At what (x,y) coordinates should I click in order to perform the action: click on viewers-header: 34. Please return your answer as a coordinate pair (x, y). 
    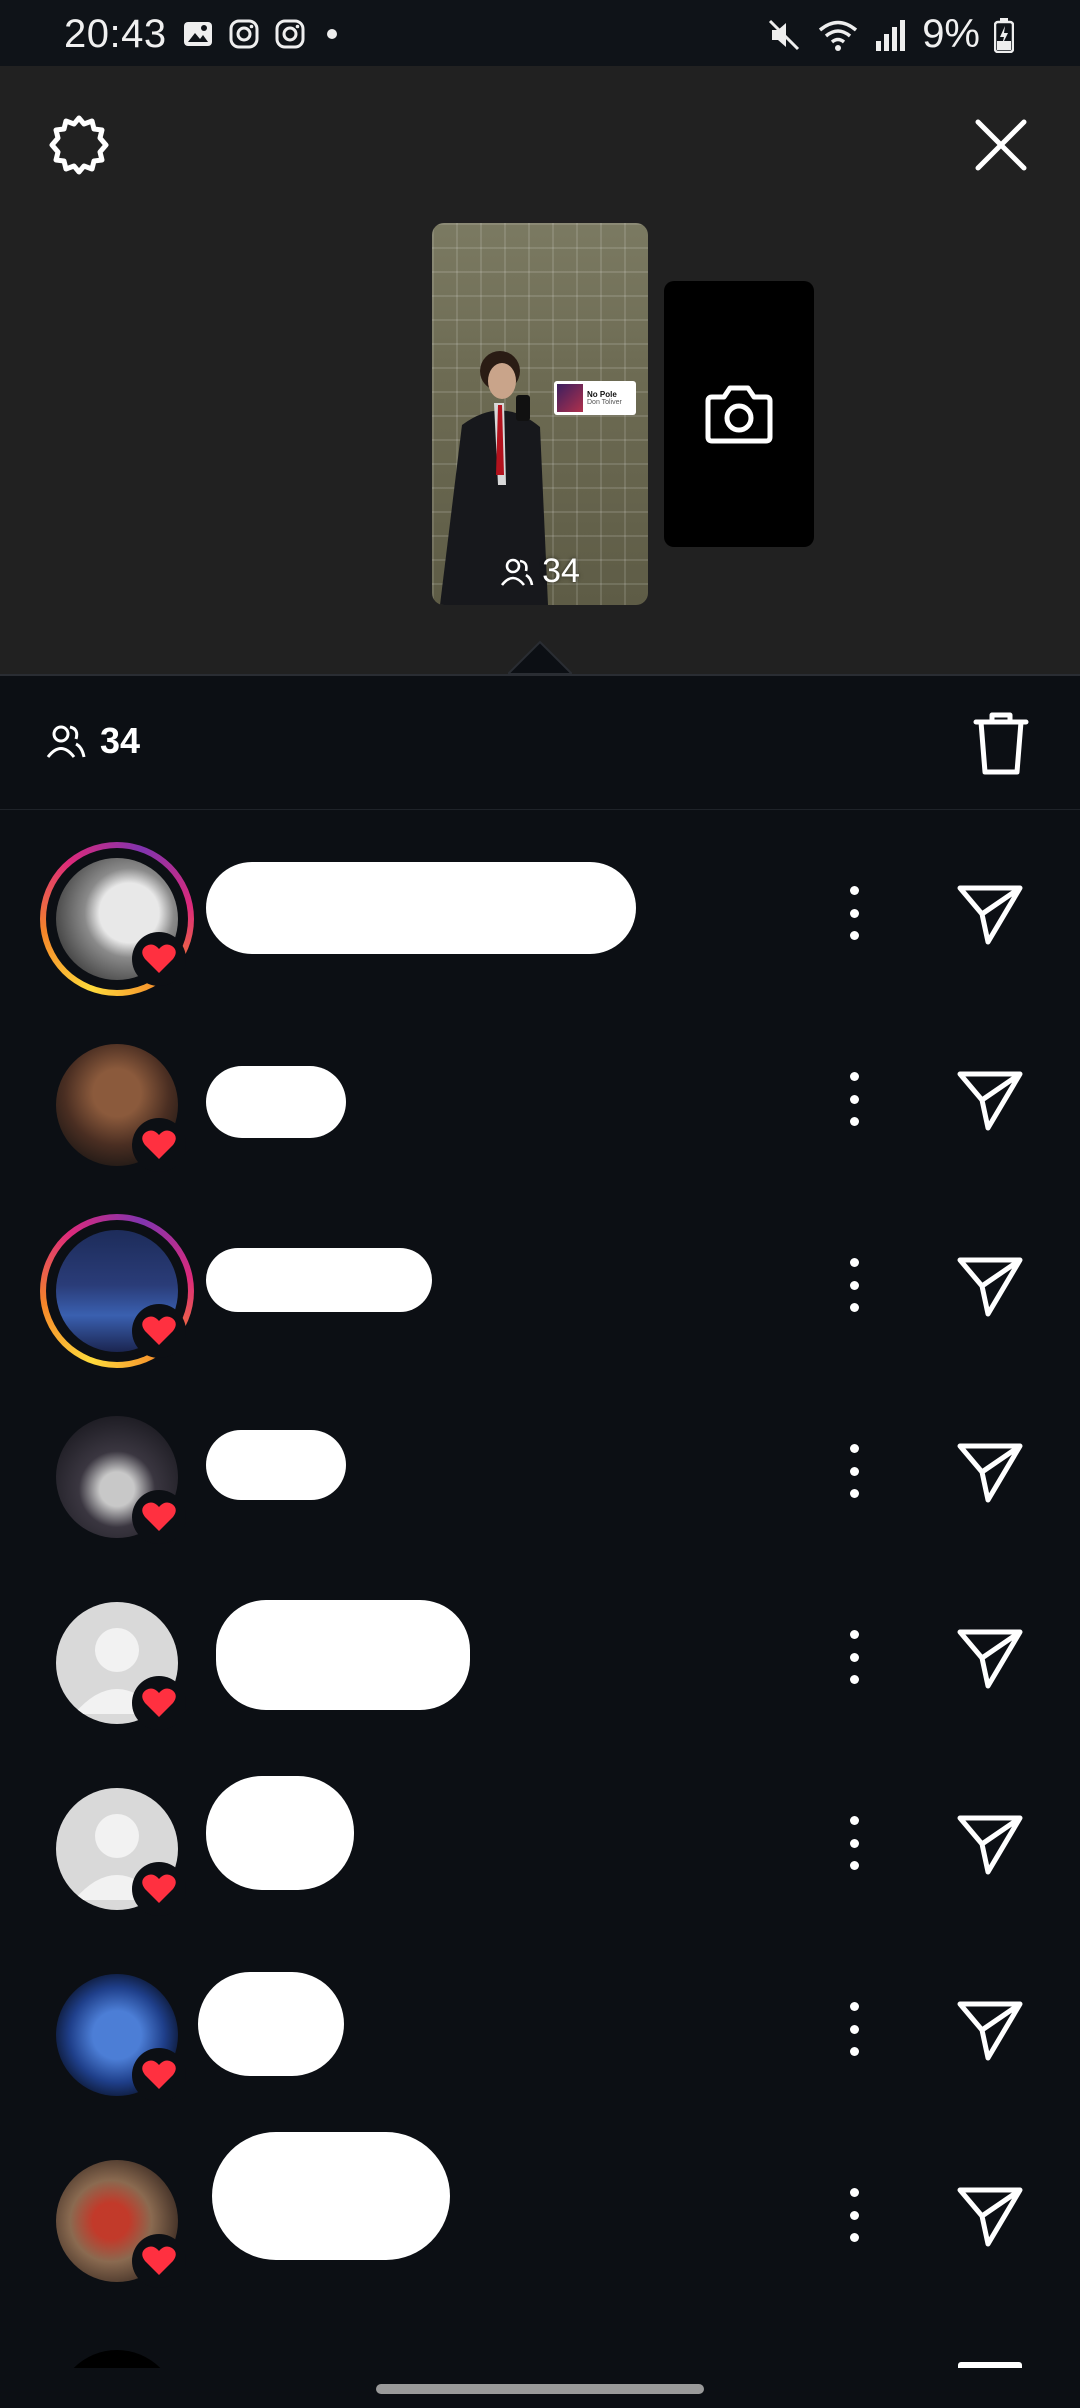
    Looking at the image, I should click on (540, 743).